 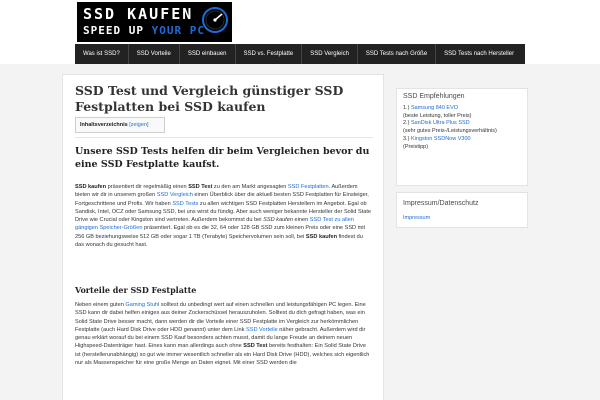 I want to click on link-gaming-stuhl: Gaming Stuhl, so click(x=142, y=305).